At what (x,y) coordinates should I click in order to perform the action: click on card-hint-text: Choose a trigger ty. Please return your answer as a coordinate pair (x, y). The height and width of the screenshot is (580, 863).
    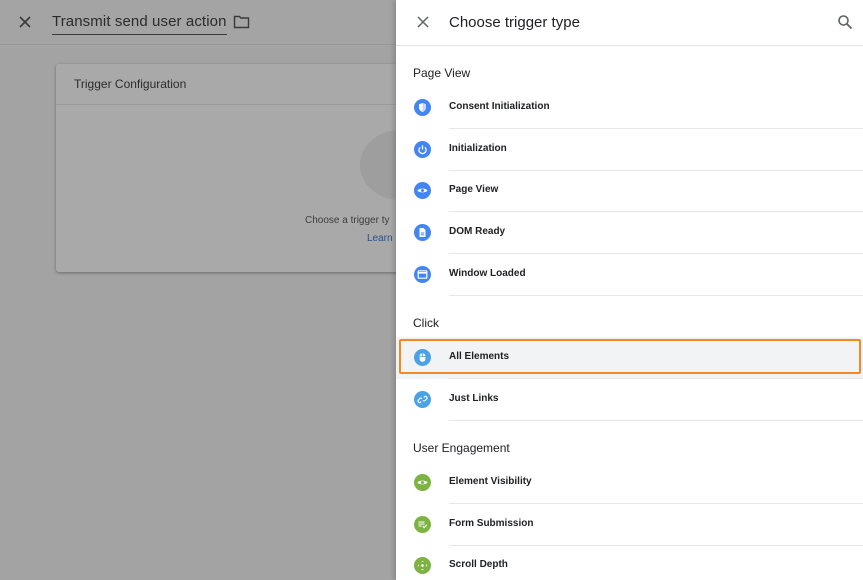
    Looking at the image, I should click on (347, 220).